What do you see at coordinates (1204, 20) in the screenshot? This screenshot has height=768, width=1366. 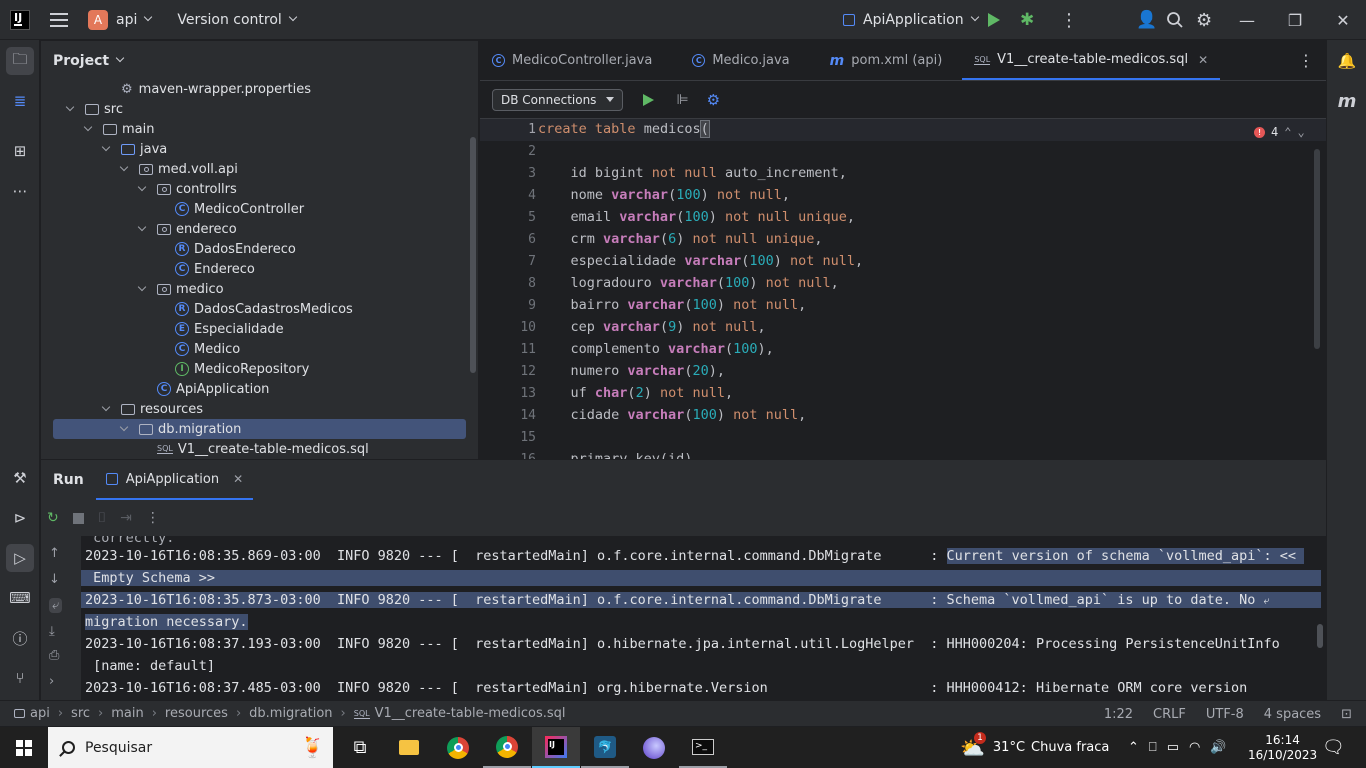 I see `settings-button: ⚙` at bounding box center [1204, 20].